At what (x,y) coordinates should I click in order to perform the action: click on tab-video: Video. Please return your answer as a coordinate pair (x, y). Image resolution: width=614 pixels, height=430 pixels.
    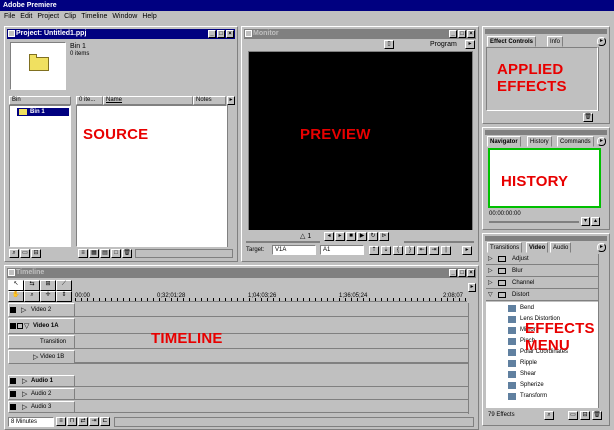
    Looking at the image, I should click on (537, 247).